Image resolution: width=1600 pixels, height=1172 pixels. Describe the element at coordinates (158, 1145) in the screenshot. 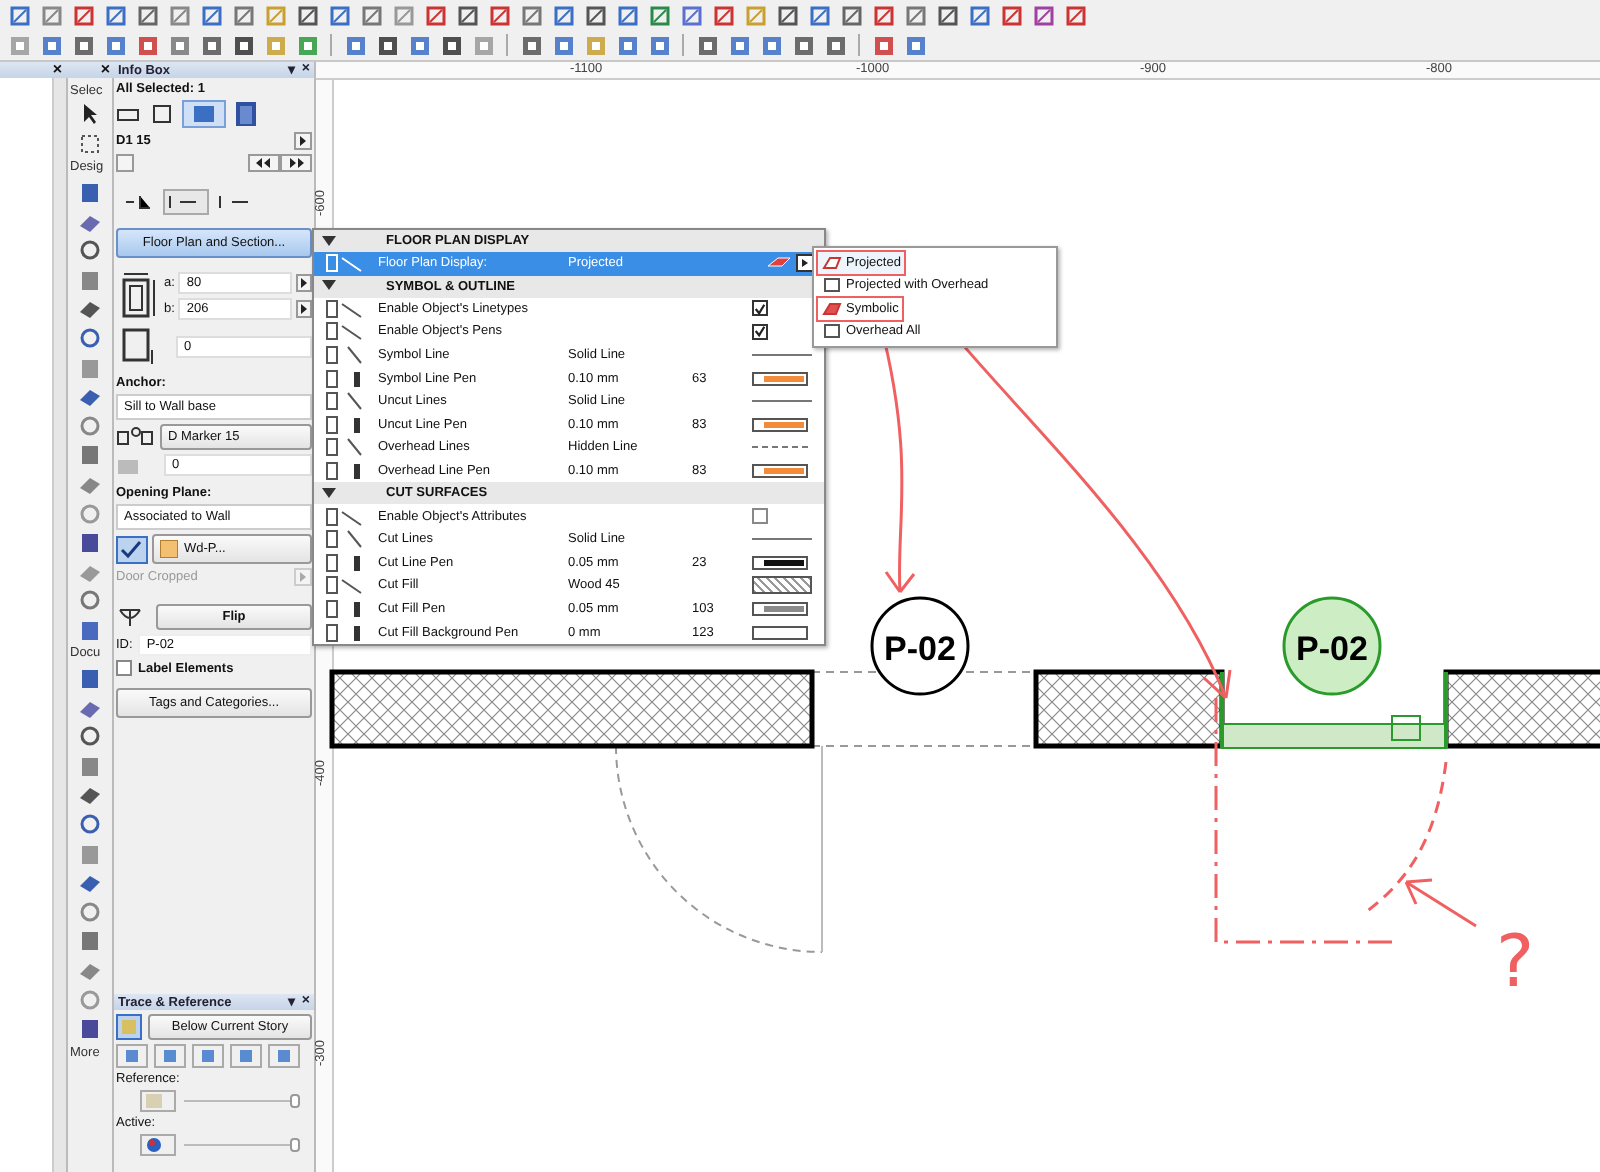

I see `active-swatch-icon` at that location.